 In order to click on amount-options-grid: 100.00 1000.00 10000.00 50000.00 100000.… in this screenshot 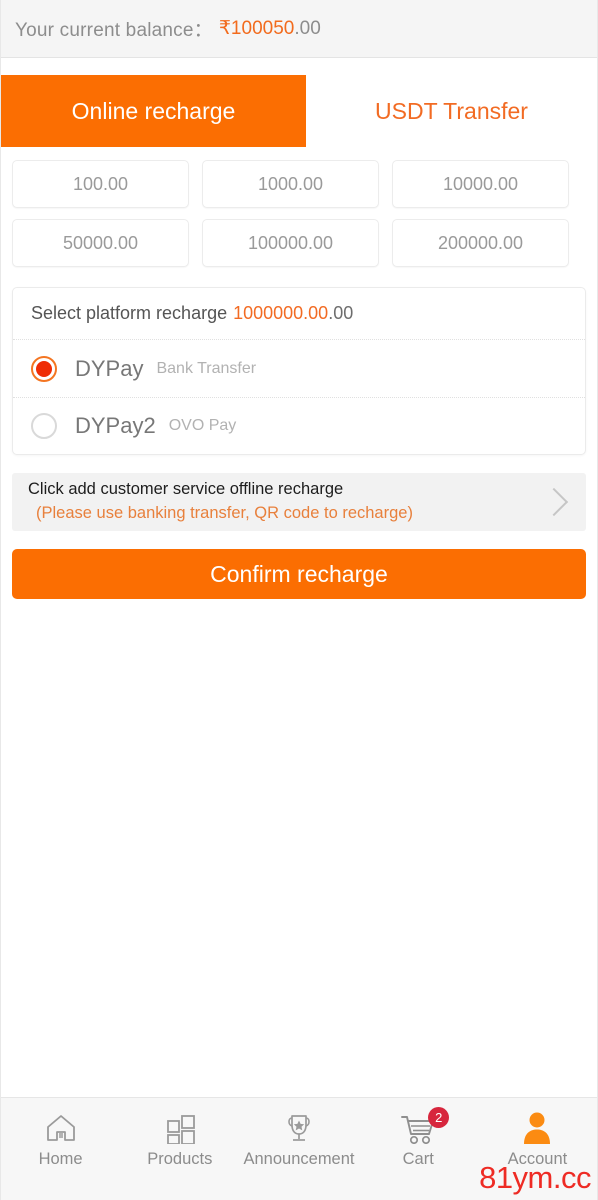, I will do `click(299, 207)`.